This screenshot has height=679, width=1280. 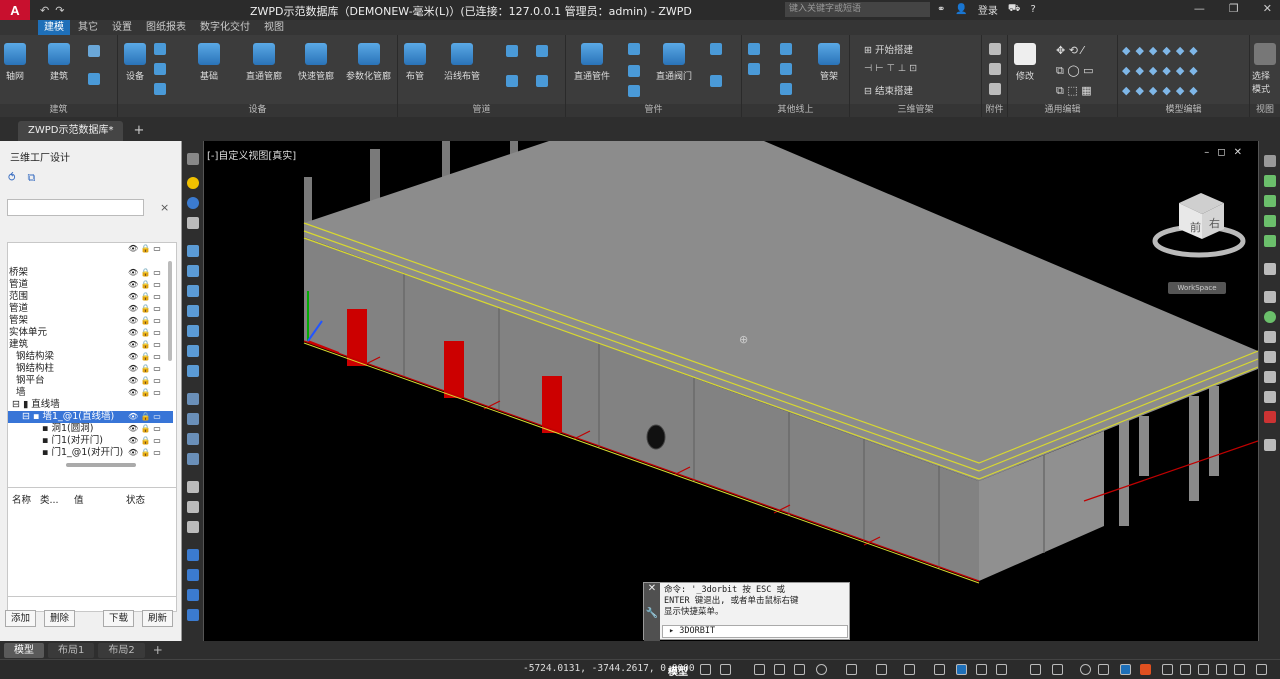 What do you see at coordinates (21, 618) in the screenshot?
I see `add-button: 添加` at bounding box center [21, 618].